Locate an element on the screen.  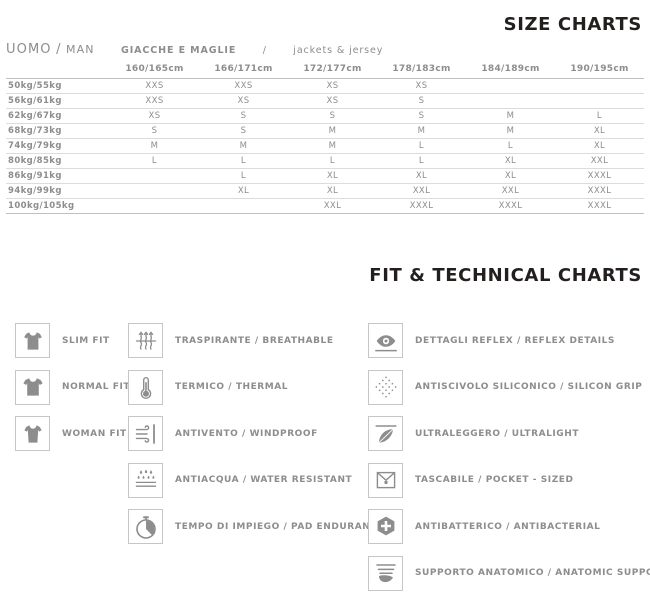
feature-item: TRASPIRANTE / BREATHABLE is located at coordinates (231, 340).